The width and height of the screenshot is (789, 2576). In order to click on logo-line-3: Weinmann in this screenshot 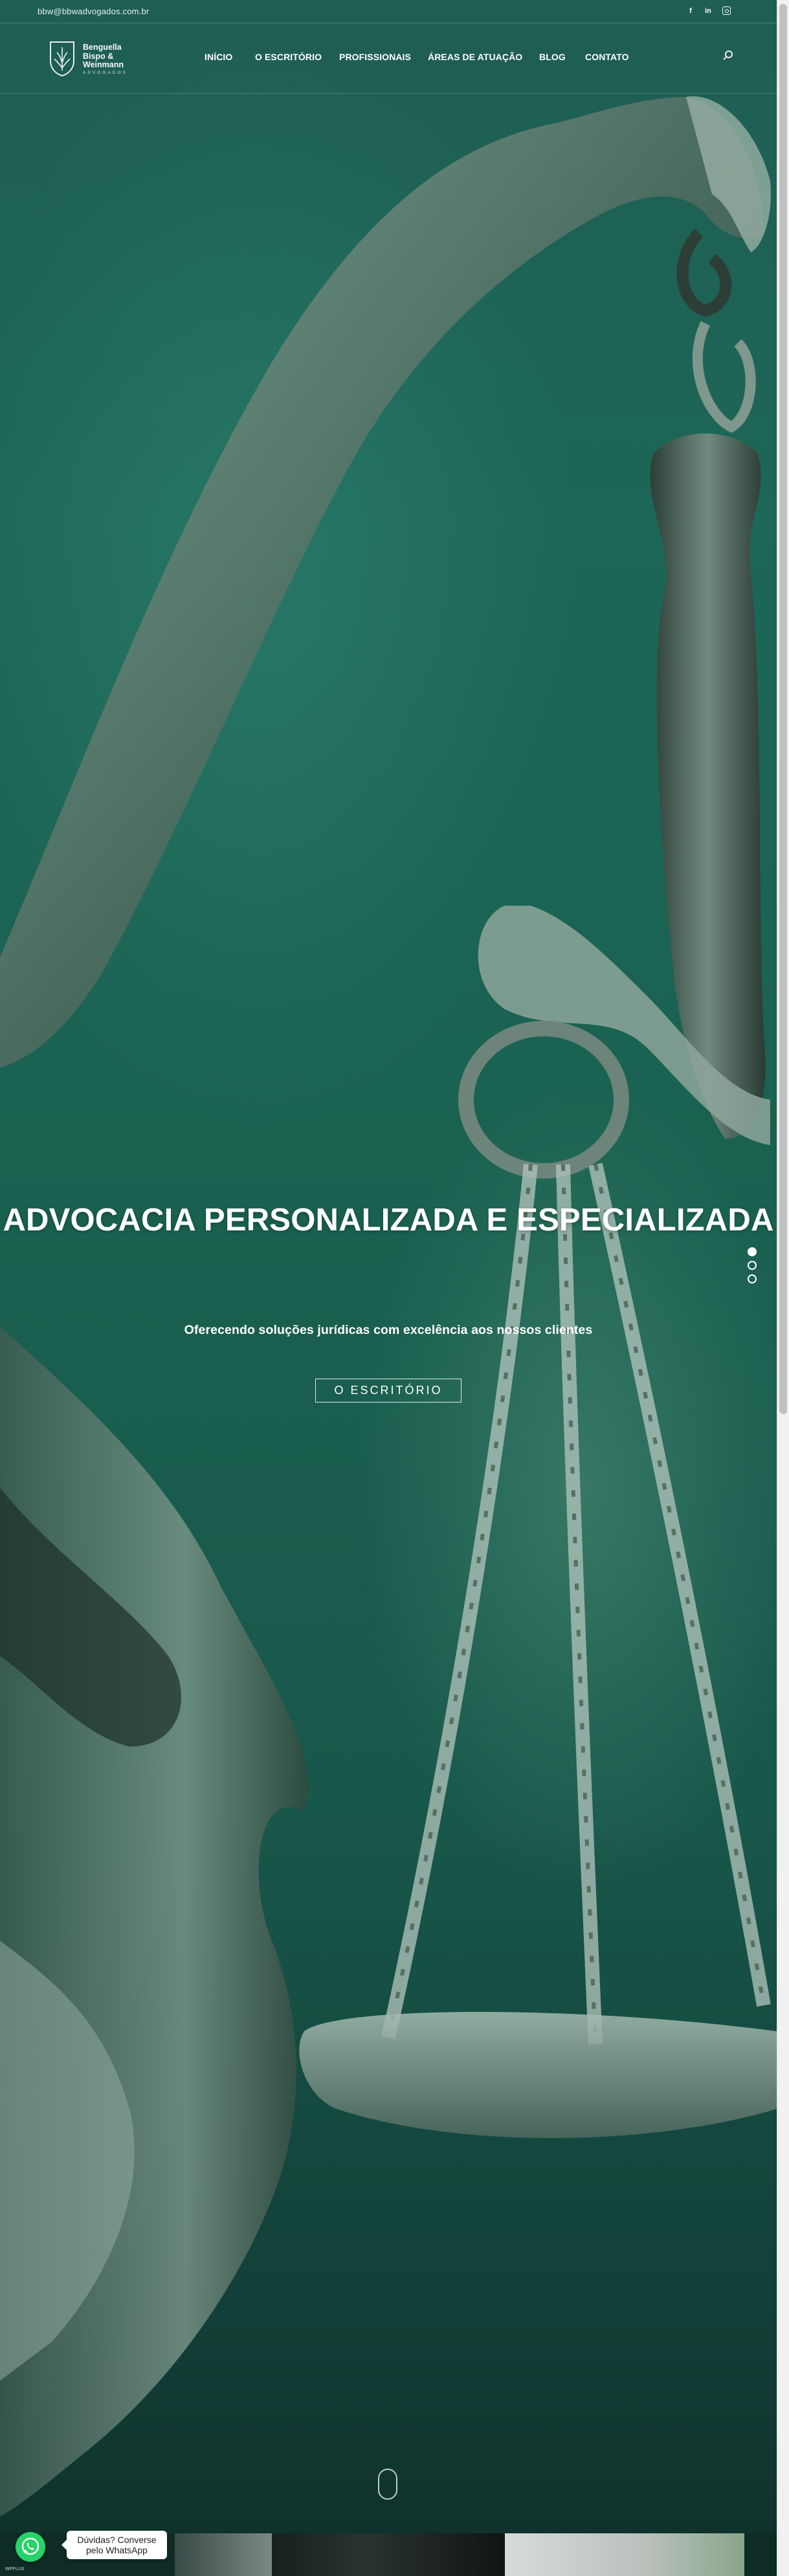, I will do `click(103, 64)`.